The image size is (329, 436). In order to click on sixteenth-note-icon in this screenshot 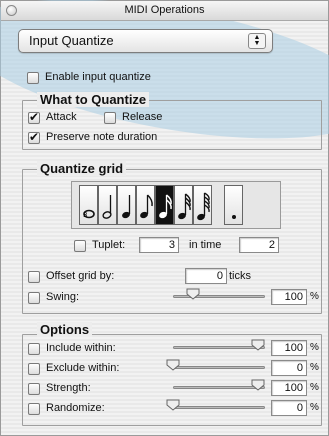, I will do `click(164, 205)`.